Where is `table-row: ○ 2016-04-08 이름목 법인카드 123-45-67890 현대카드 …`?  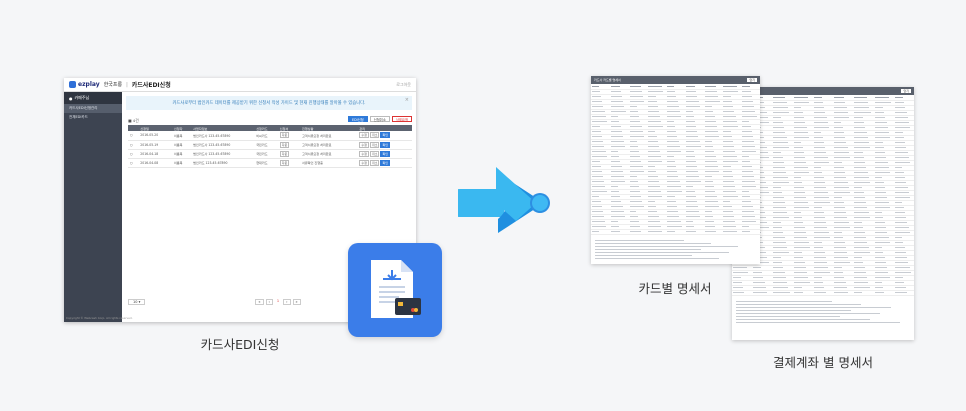 table-row: ○ 2016-04-08 이름목 법인카드 123-45-67890 현대카드 … is located at coordinates (270, 163).